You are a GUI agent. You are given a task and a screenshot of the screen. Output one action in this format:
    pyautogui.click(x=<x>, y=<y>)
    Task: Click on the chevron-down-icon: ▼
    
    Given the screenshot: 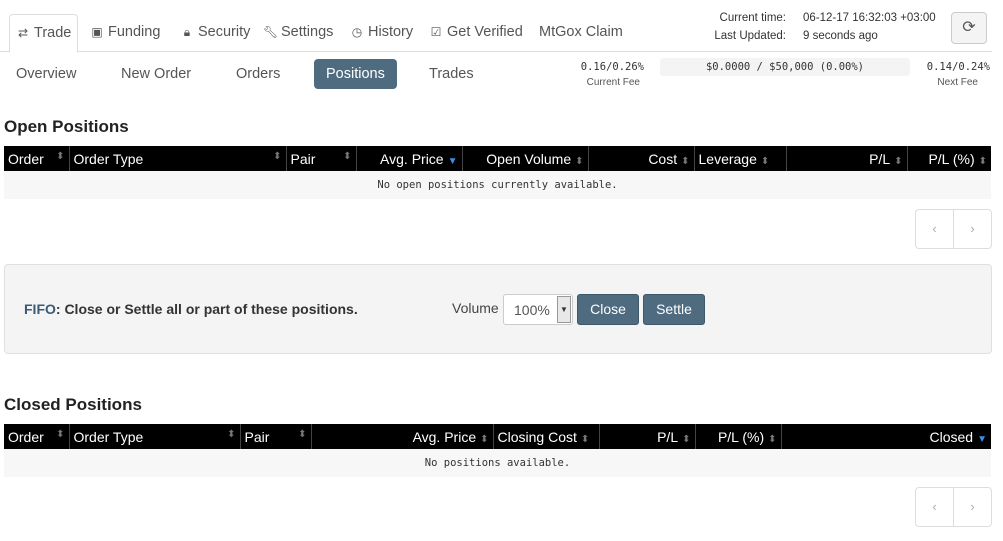 What is the action you would take?
    pyautogui.click(x=564, y=309)
    